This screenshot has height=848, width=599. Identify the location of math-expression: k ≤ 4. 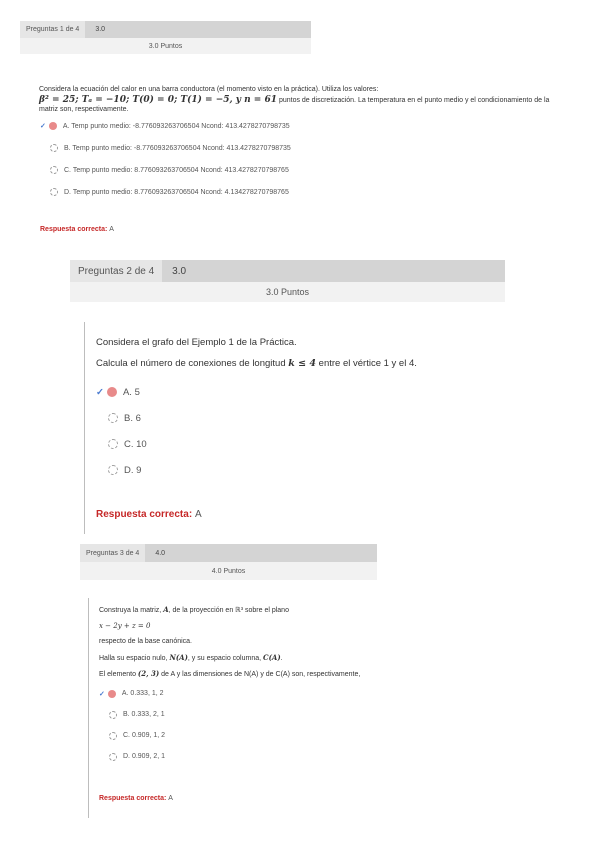
(302, 363).